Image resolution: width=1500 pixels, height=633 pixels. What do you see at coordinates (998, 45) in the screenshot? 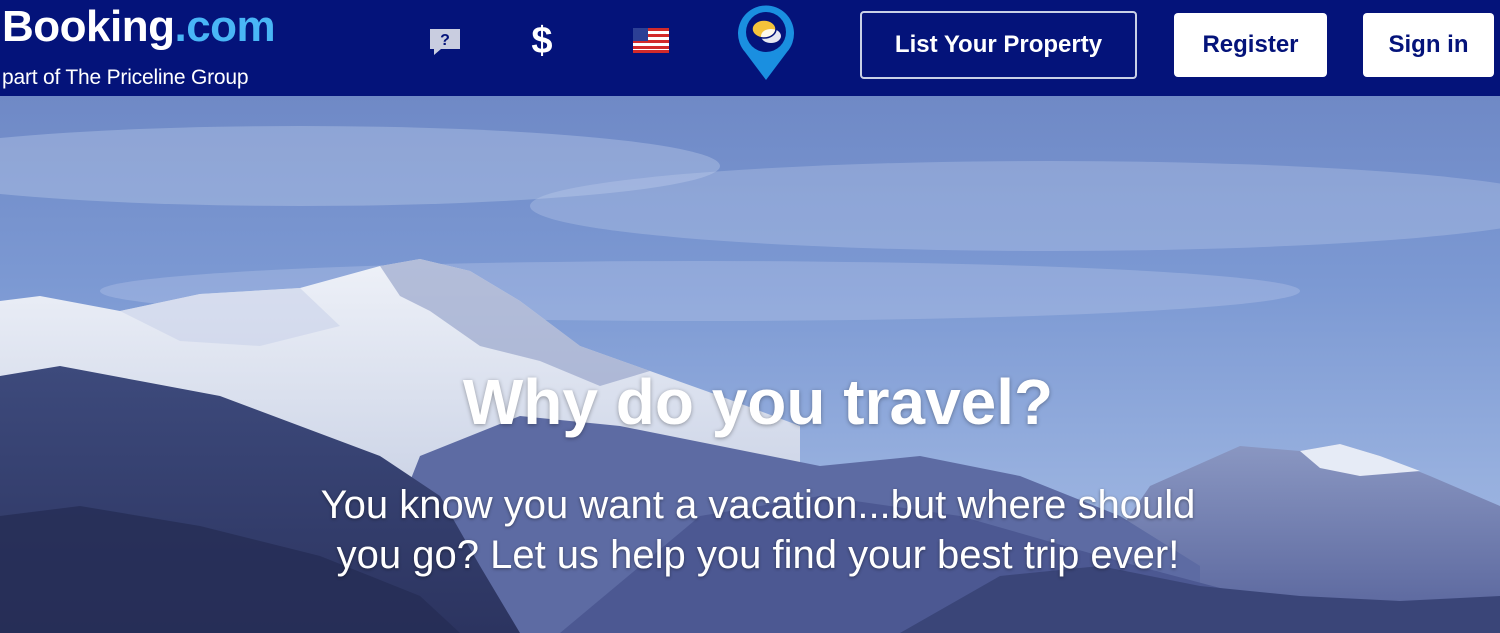
I see `list-your-property-button: List Your Property` at bounding box center [998, 45].